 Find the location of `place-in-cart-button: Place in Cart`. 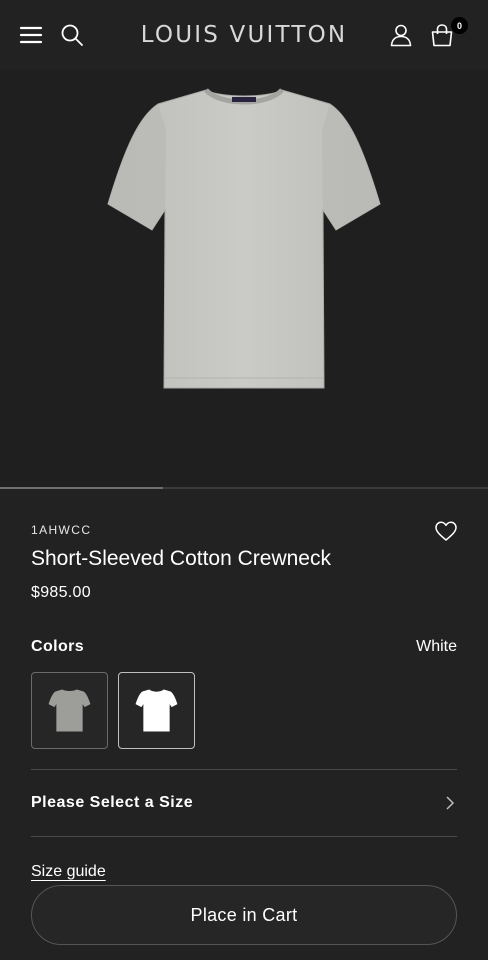

place-in-cart-button: Place in Cart is located at coordinates (244, 915).